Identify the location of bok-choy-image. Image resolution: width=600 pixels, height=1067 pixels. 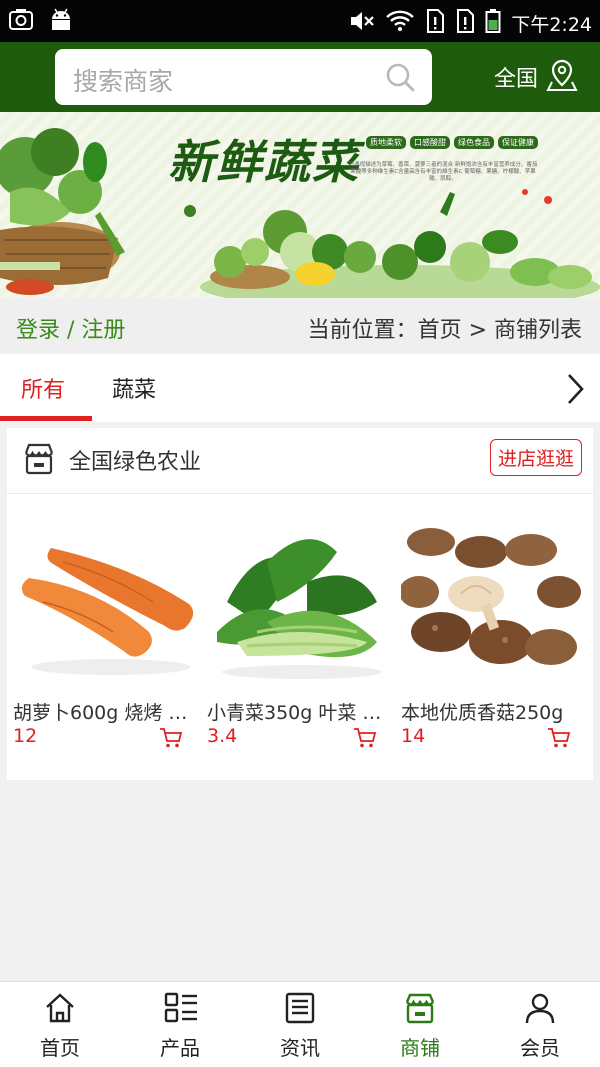
(297, 604).